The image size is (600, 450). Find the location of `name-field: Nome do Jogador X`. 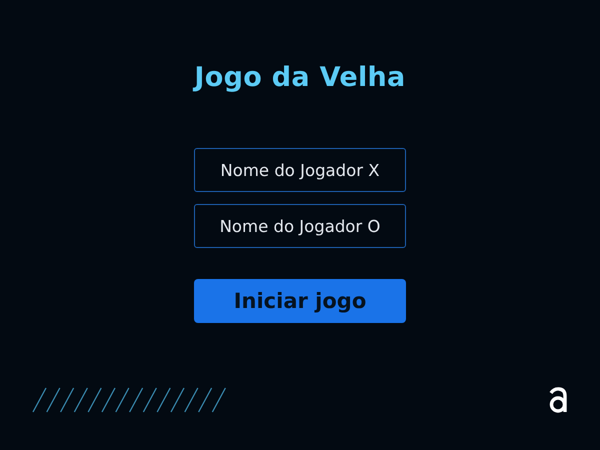

name-field: Nome do Jogador X is located at coordinates (300, 170).